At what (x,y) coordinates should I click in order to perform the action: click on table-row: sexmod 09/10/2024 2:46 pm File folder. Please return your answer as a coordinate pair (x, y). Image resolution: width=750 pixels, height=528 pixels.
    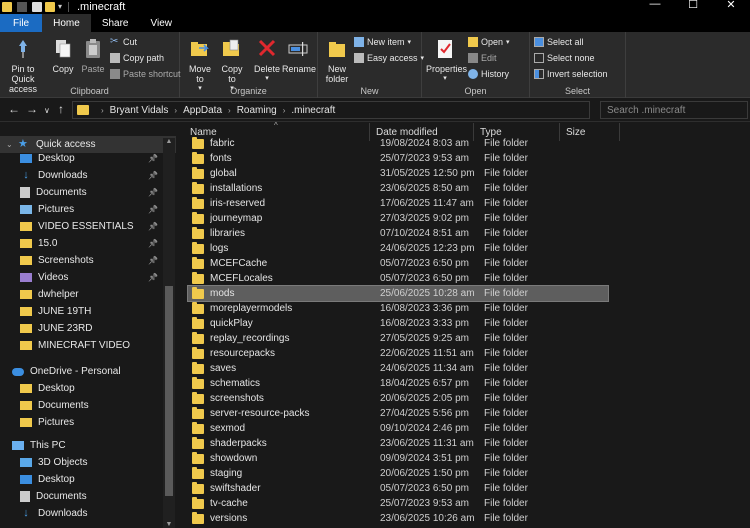
    Looking at the image, I should click on (398, 428).